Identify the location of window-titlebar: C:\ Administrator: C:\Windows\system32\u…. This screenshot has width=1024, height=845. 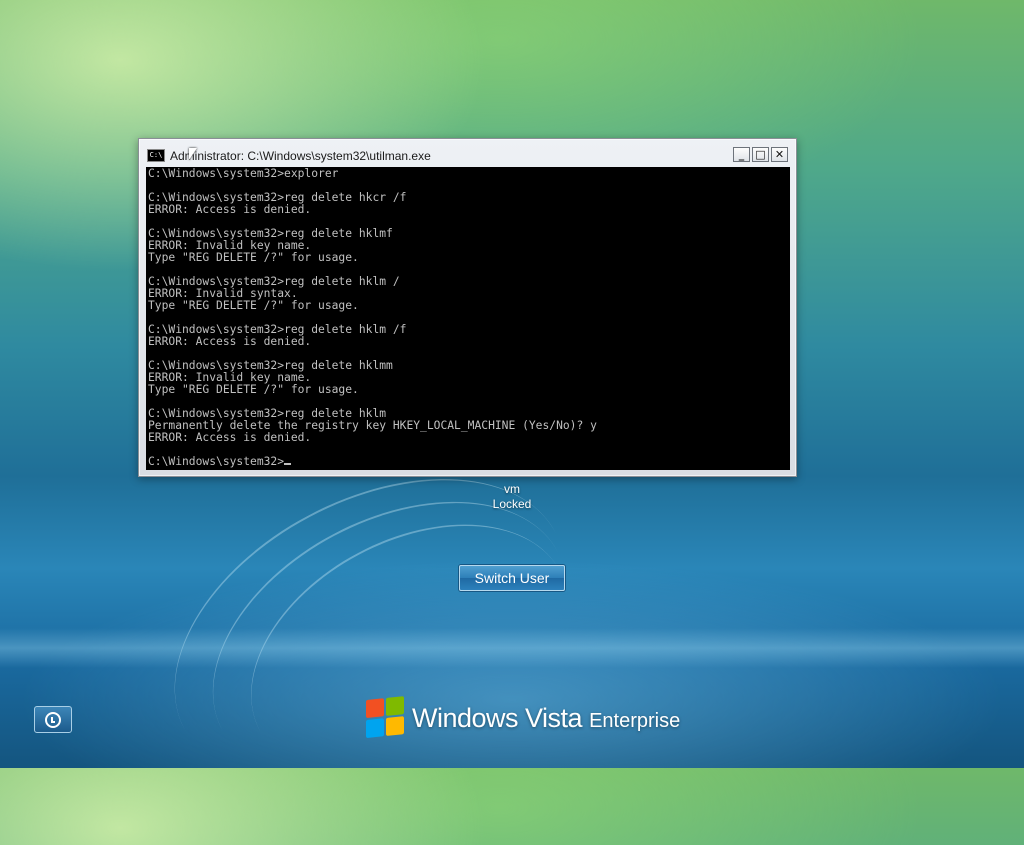
(467, 155).